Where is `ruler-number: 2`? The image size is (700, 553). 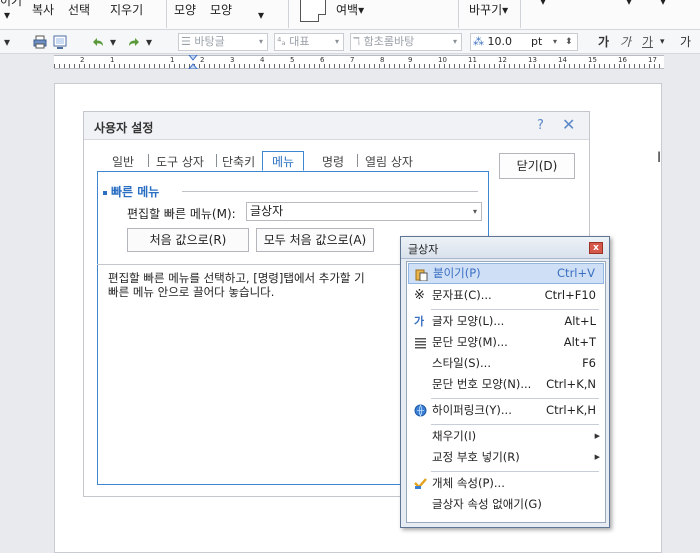 ruler-number: 2 is located at coordinates (82, 60).